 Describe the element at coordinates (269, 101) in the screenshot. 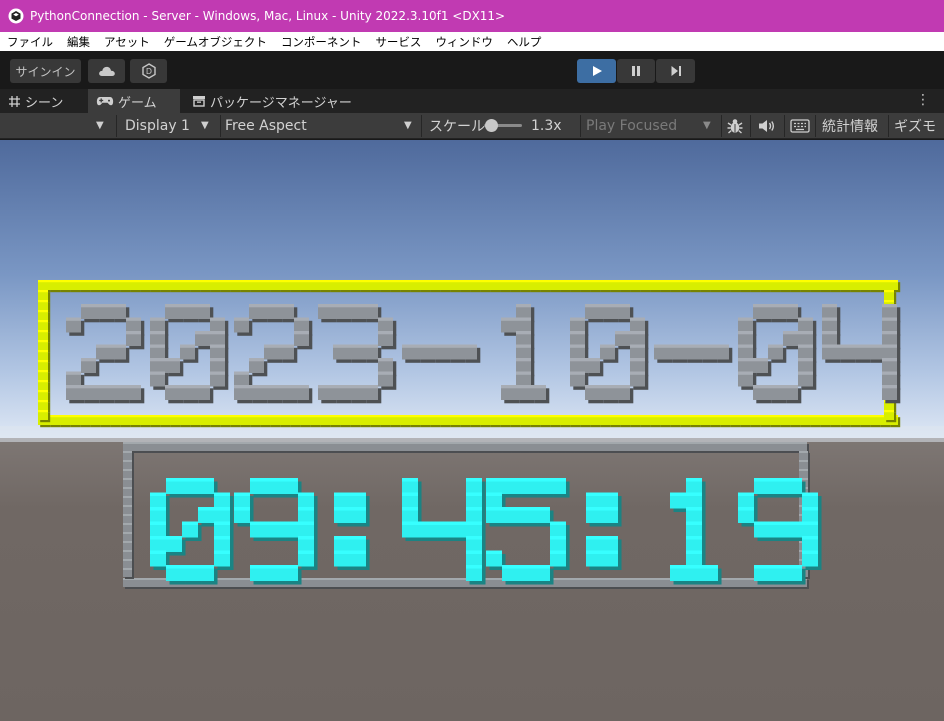

I see `tab-package-manager: パッケージマネージャー` at that location.